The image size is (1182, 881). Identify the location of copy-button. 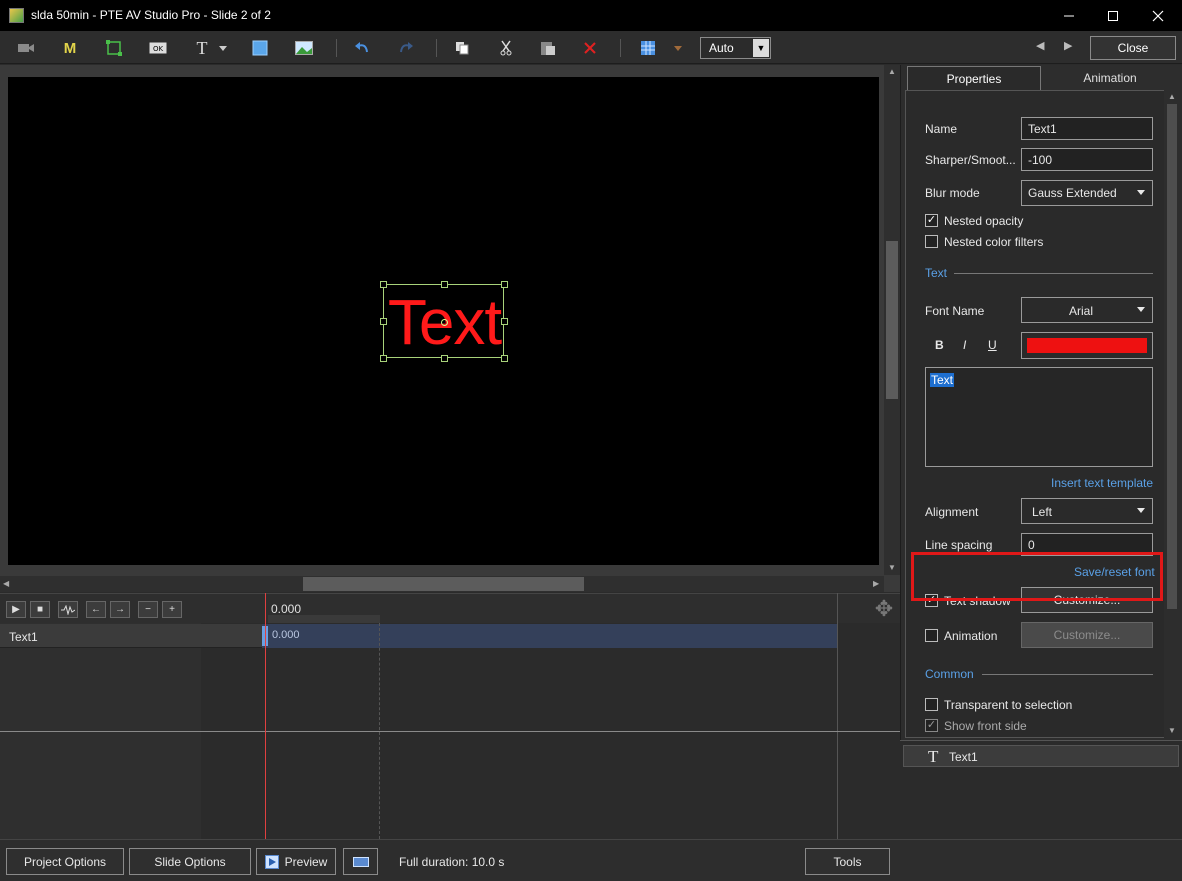
(462, 48).